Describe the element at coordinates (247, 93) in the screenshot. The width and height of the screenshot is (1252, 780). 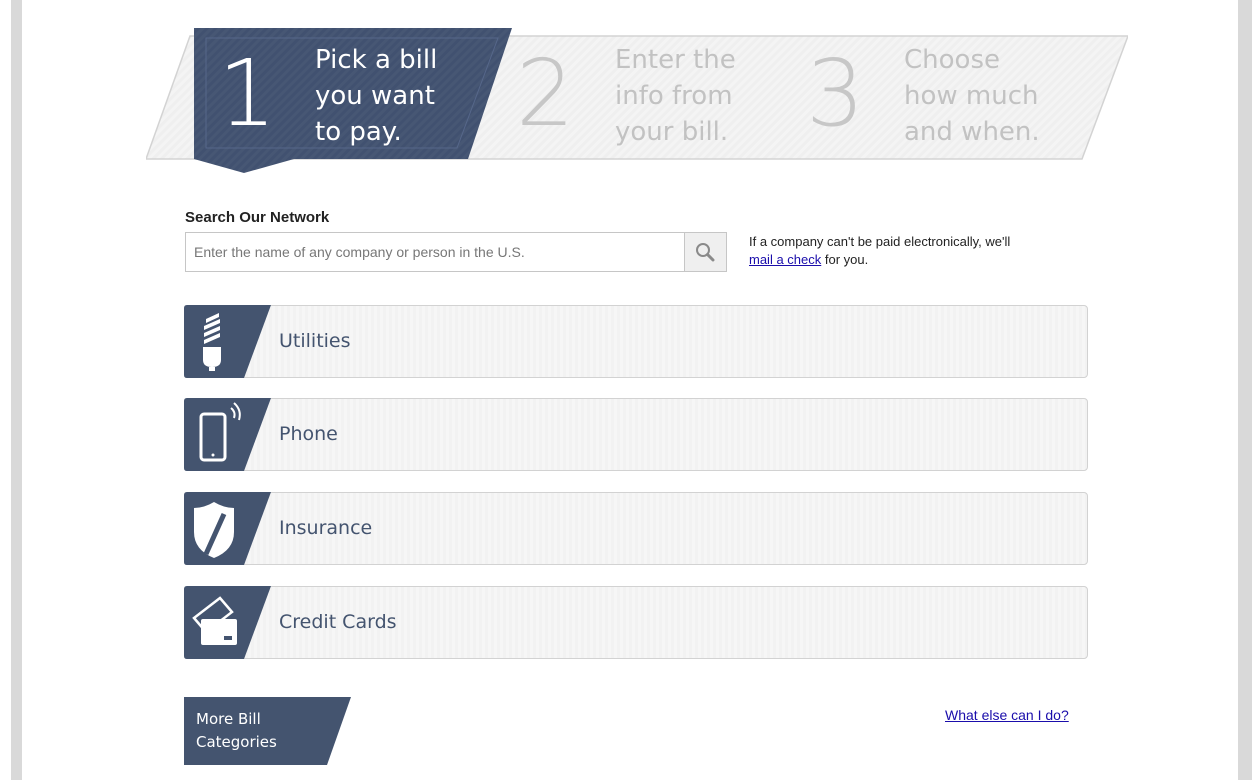
I see `step-1-number: 1` at that location.